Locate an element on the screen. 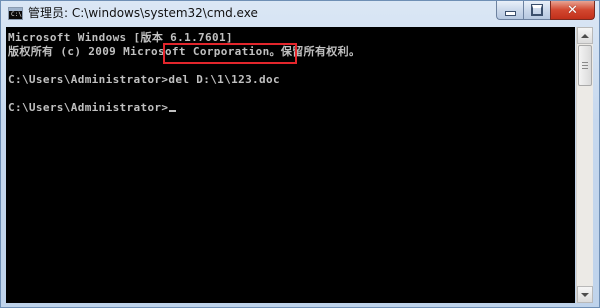 The image size is (600, 308). minimize-icon is located at coordinates (510, 10).